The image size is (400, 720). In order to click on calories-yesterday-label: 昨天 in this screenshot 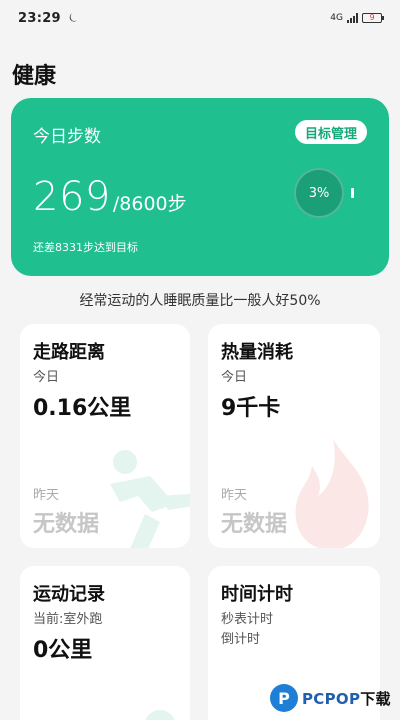, I will do `click(234, 495)`.